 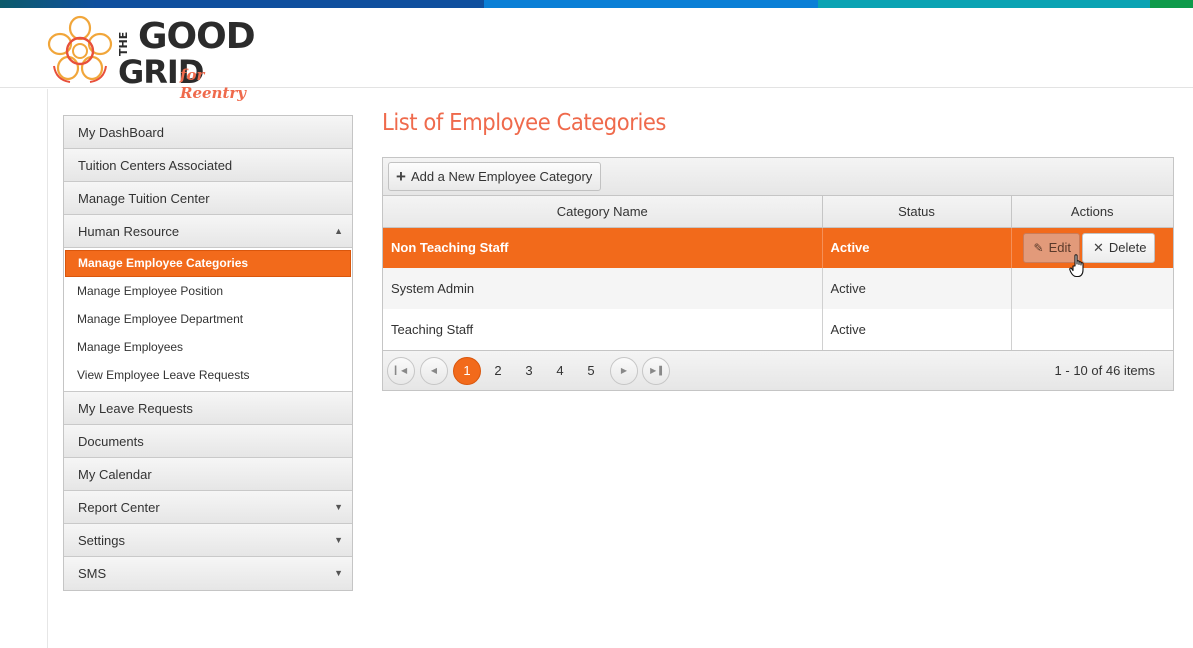 I want to click on table-row: System Admin Active, so click(x=778, y=288).